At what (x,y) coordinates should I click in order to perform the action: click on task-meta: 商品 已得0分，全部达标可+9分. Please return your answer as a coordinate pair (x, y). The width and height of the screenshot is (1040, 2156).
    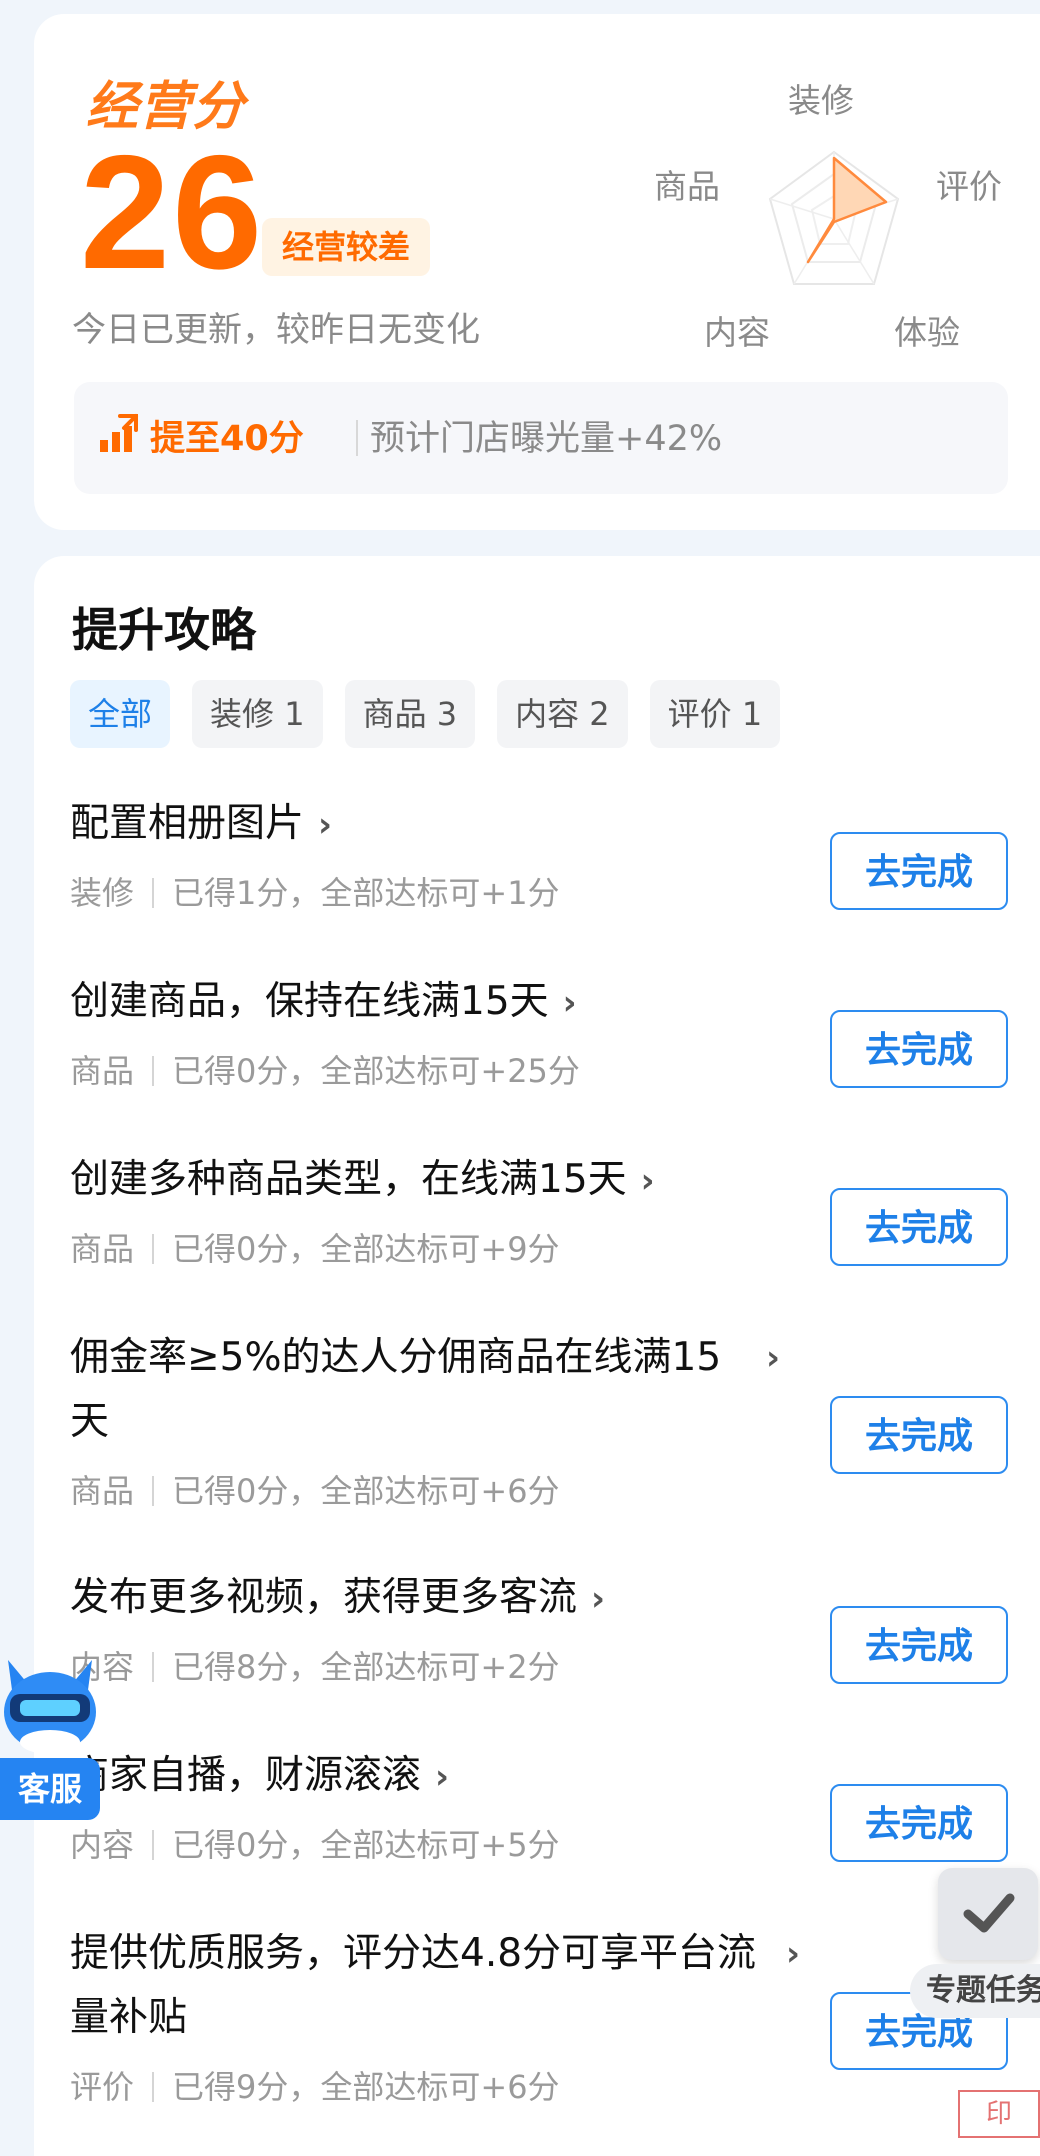
    Looking at the image, I should click on (315, 1249).